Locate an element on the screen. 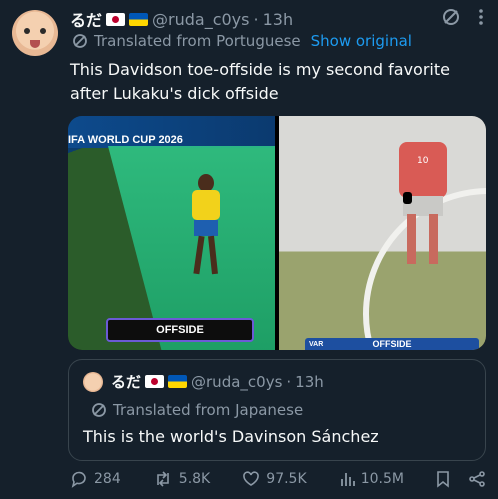 The width and height of the screenshot is (498, 499). translation-row: Translated from Portuguese Show original is located at coordinates (242, 41).